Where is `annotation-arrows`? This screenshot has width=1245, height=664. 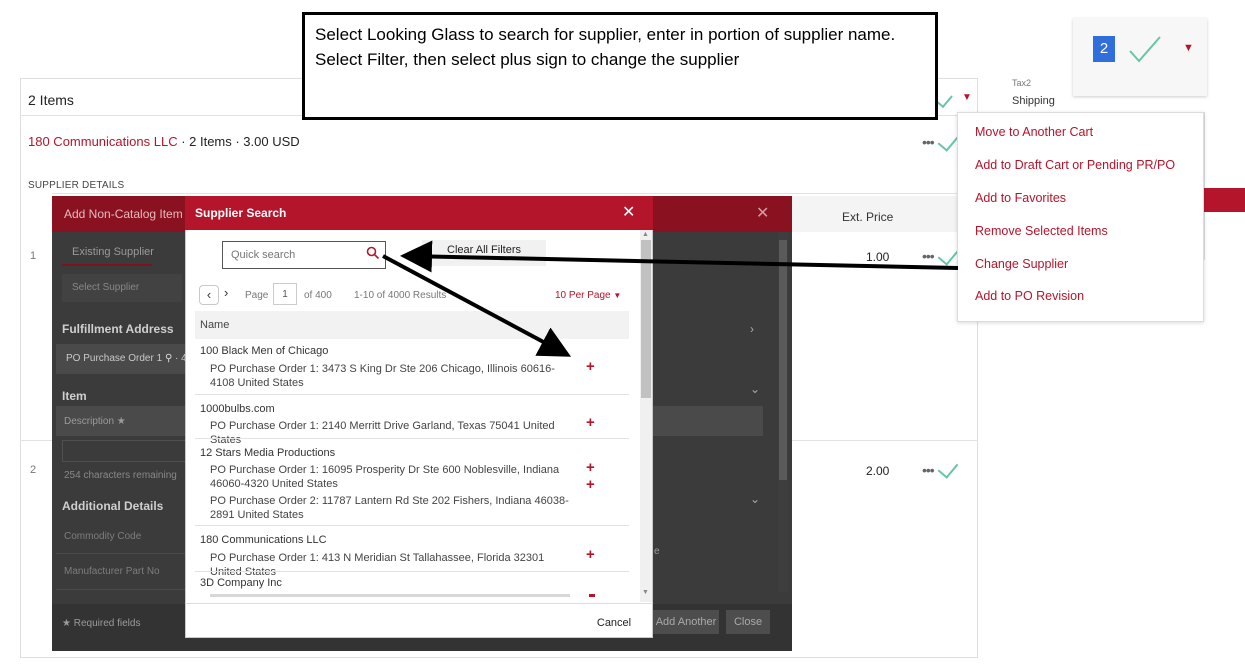
annotation-arrows is located at coordinates (670, 298).